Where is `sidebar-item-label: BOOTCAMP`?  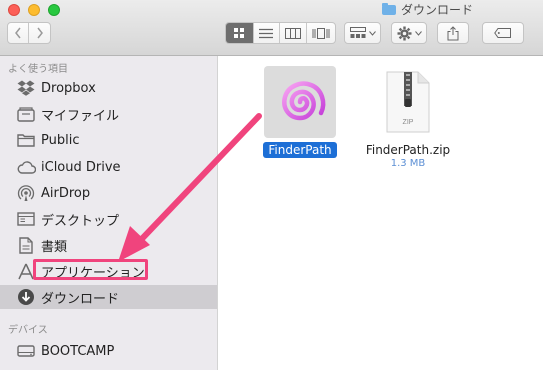 sidebar-item-label: BOOTCAMP is located at coordinates (78, 351).